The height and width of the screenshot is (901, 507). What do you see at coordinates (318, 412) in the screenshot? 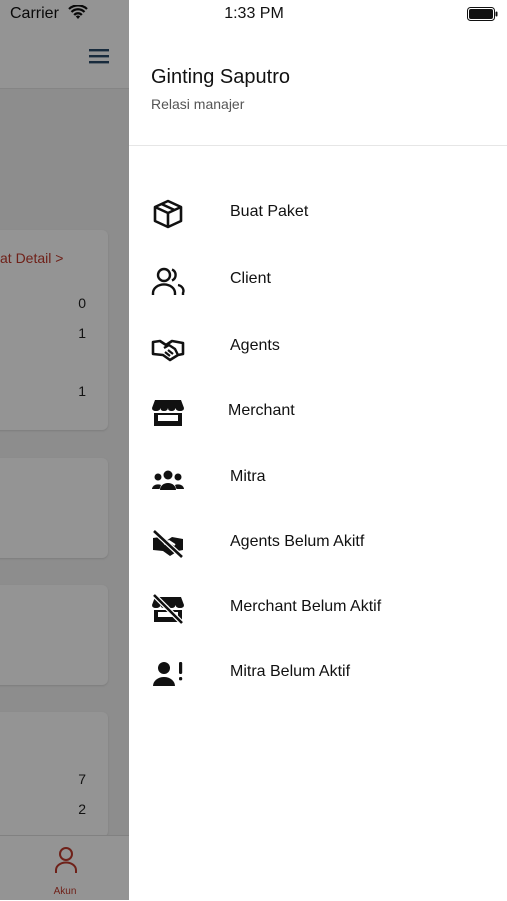
I see `menu-item-merchant: Merchant` at bounding box center [318, 412].